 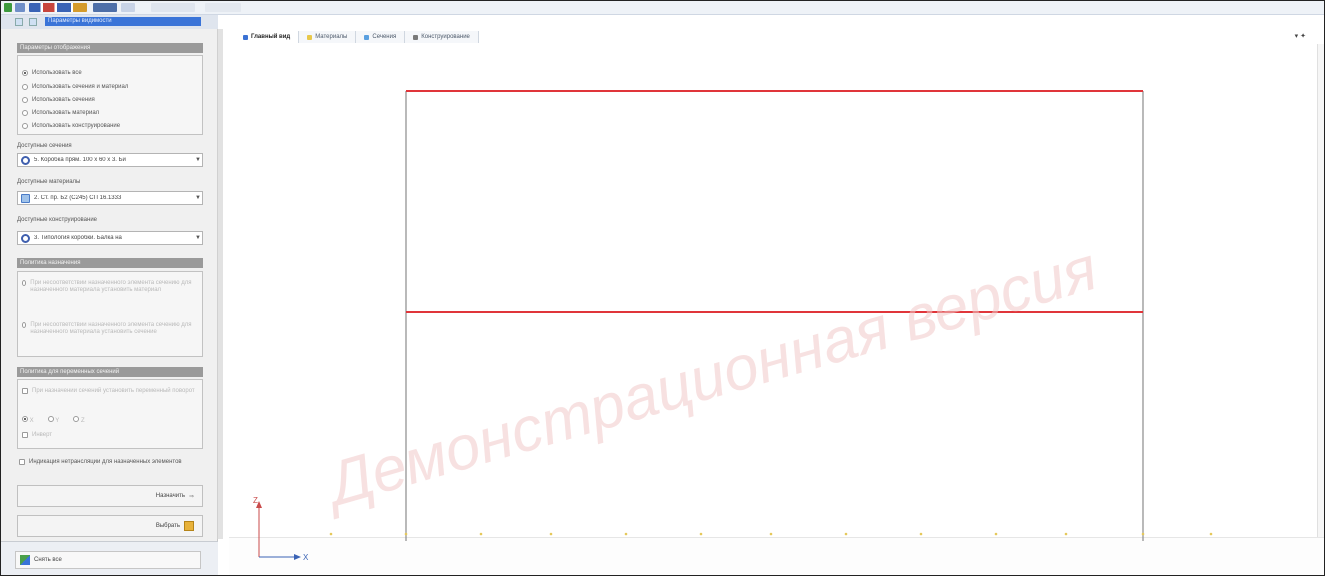 What do you see at coordinates (297, 557) in the screenshot?
I see `x-axis-arrow` at bounding box center [297, 557].